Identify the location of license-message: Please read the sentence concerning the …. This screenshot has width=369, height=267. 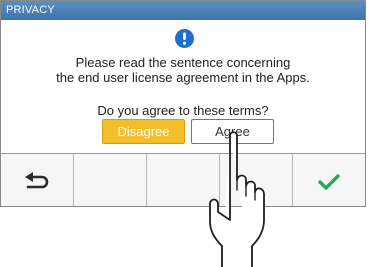
(183, 70).